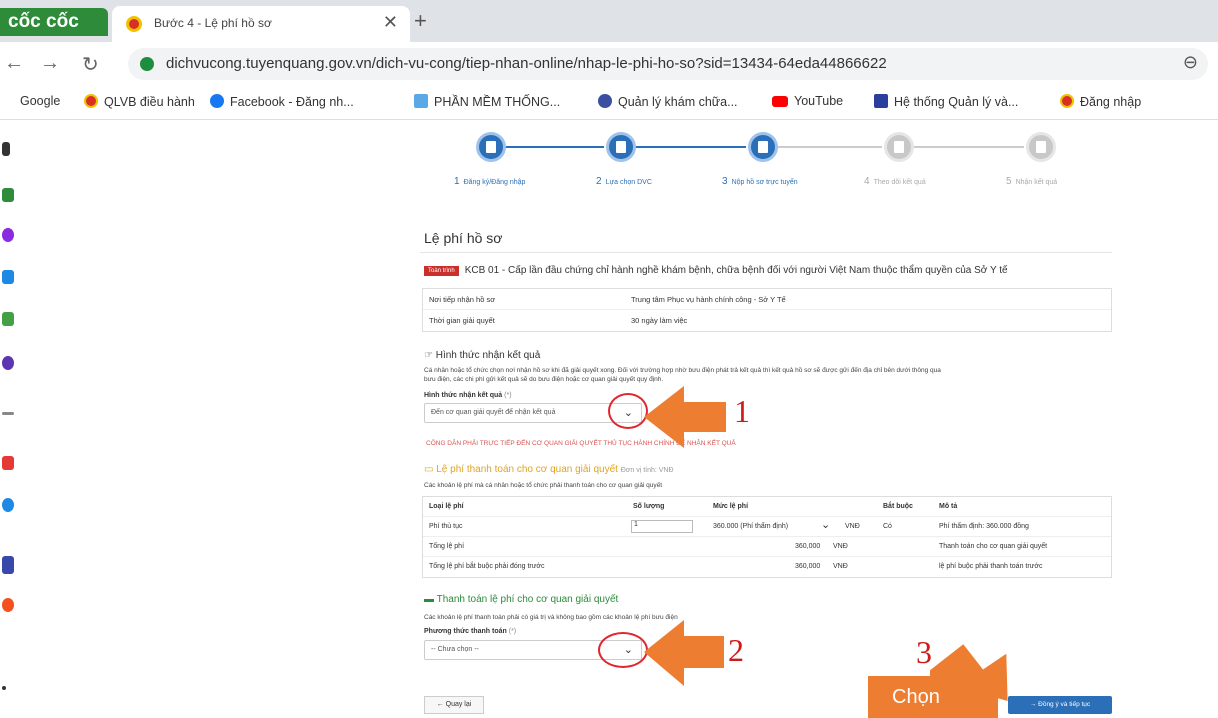 The image size is (1218, 718). What do you see at coordinates (887, 526) in the screenshot?
I see `fee-required: Có` at bounding box center [887, 526].